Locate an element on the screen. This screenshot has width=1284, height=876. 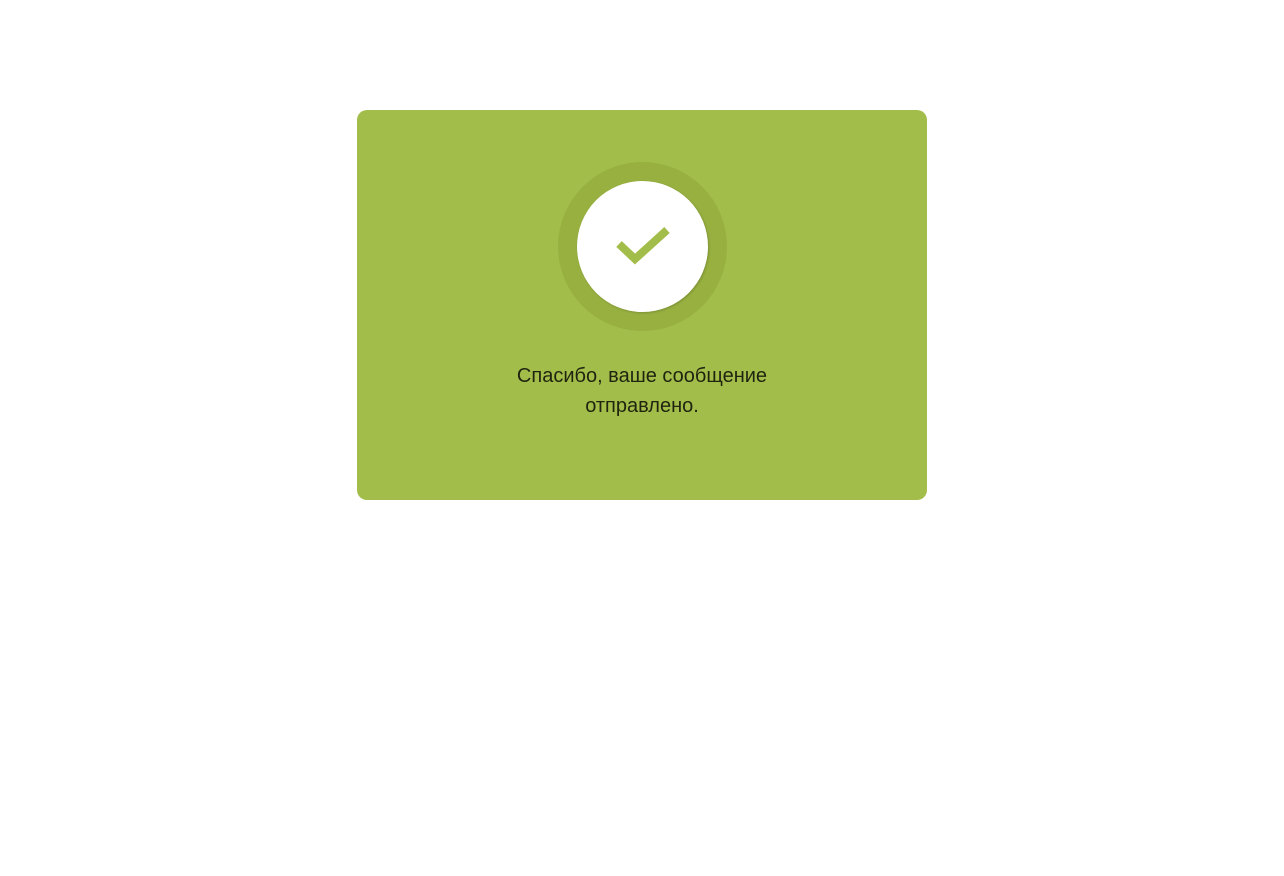
success-icon-circle is located at coordinates (642, 246).